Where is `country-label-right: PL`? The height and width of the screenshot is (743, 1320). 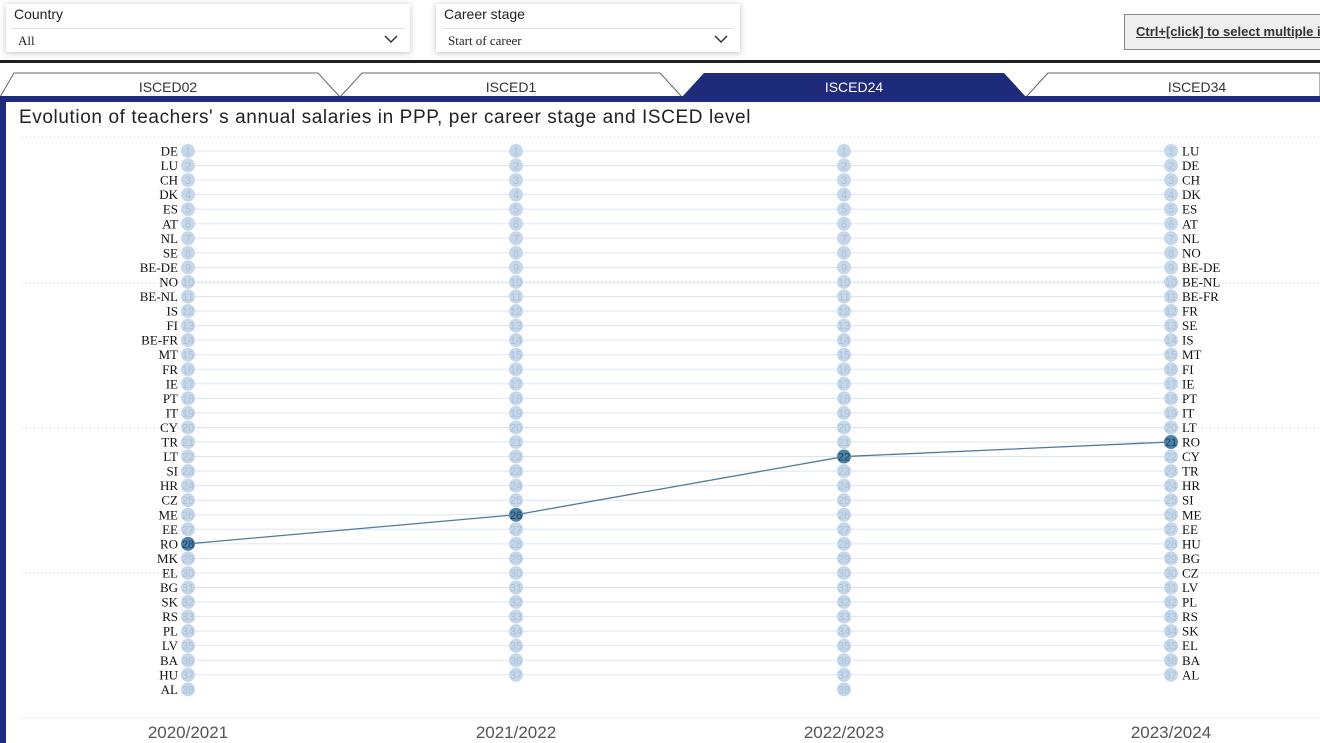 country-label-right: PL is located at coordinates (1189, 602).